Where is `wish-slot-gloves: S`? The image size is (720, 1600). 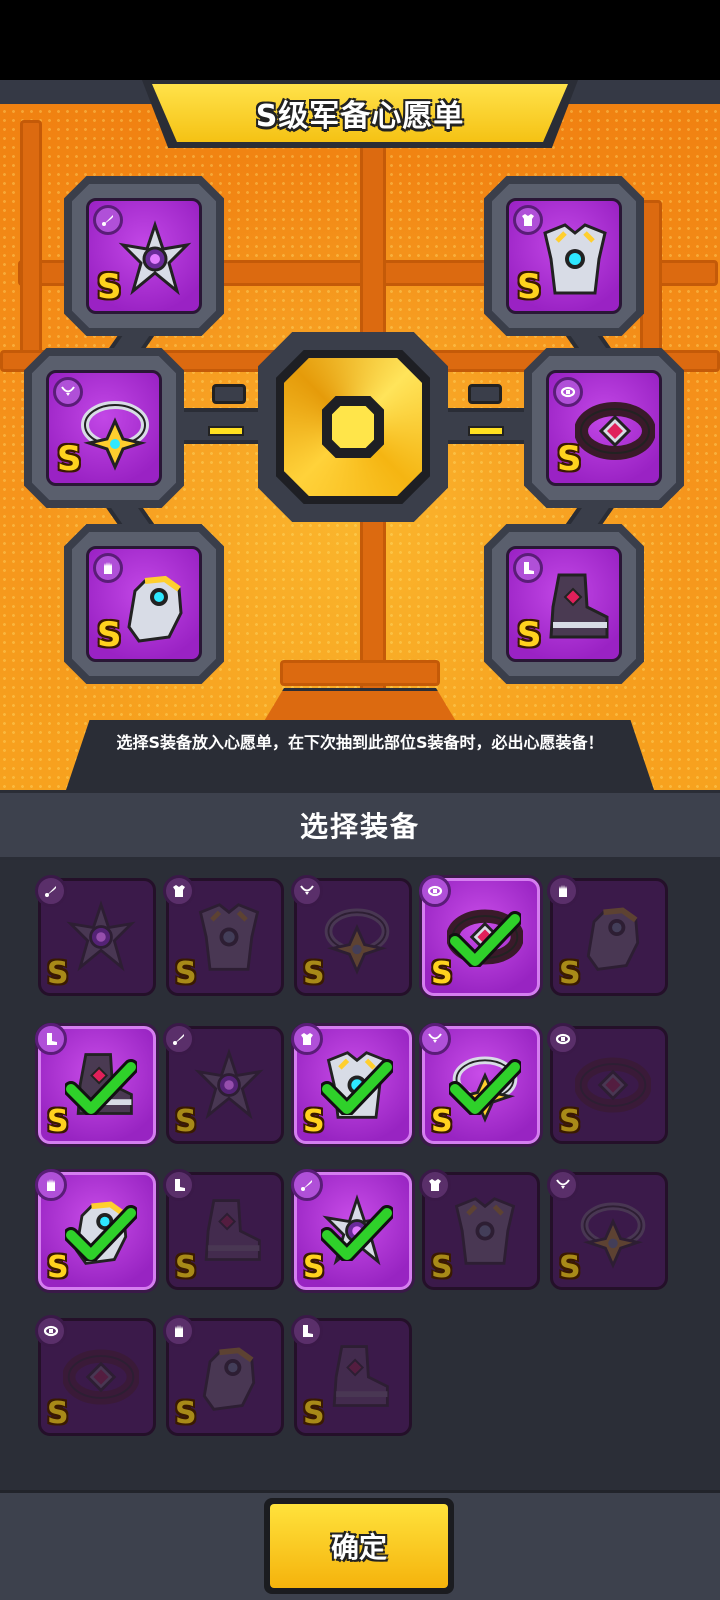 wish-slot-gloves: S is located at coordinates (144, 604).